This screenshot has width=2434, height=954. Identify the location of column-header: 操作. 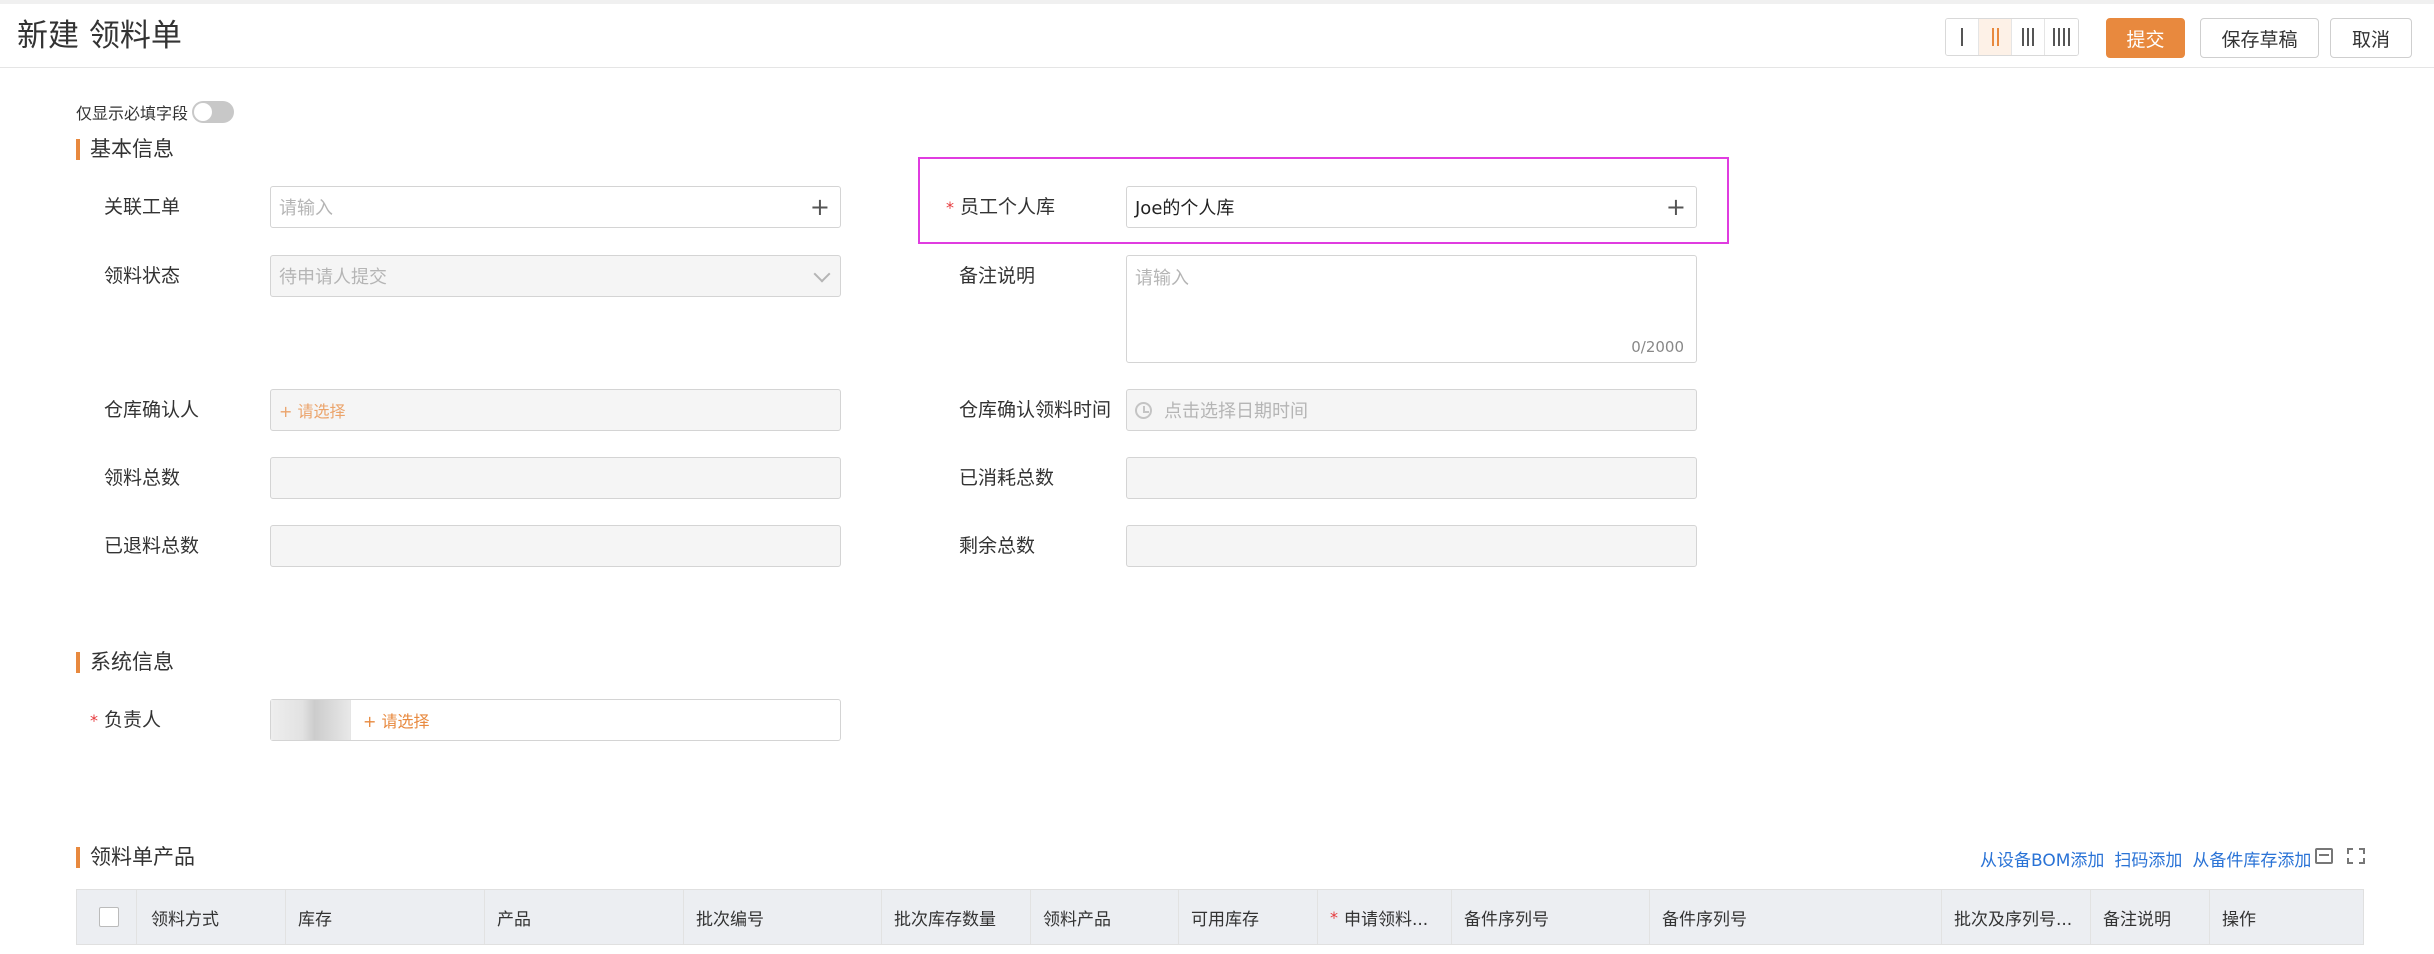
(2239, 919).